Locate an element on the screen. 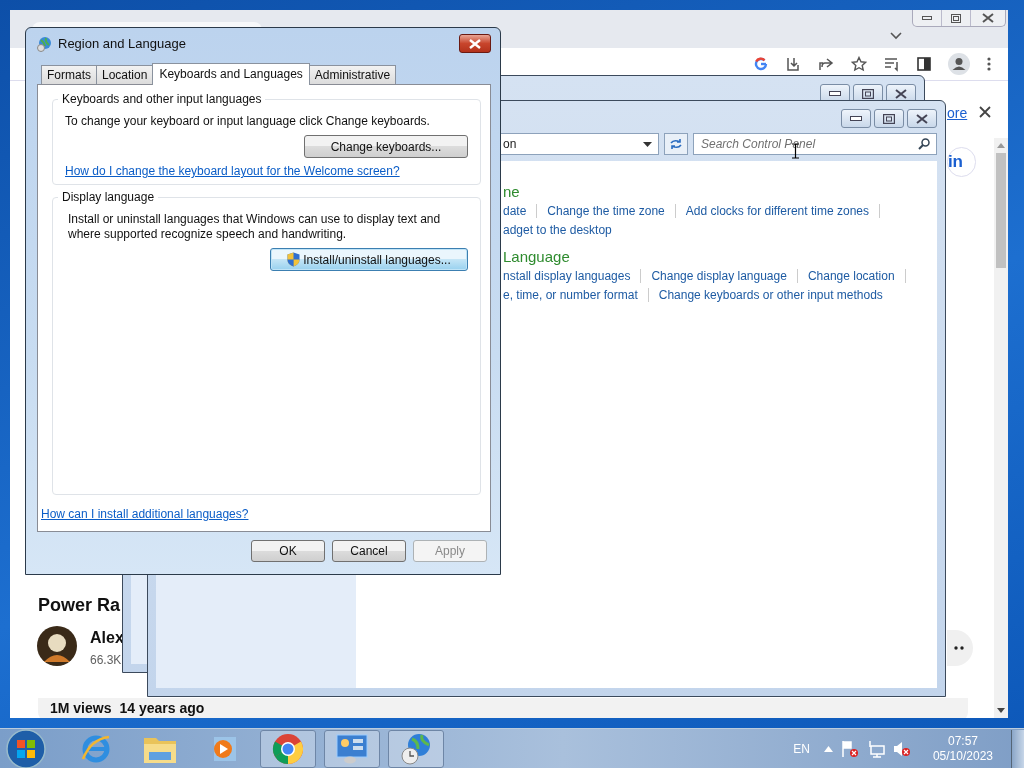  search-field: Search Control Panel is located at coordinates (815, 144).